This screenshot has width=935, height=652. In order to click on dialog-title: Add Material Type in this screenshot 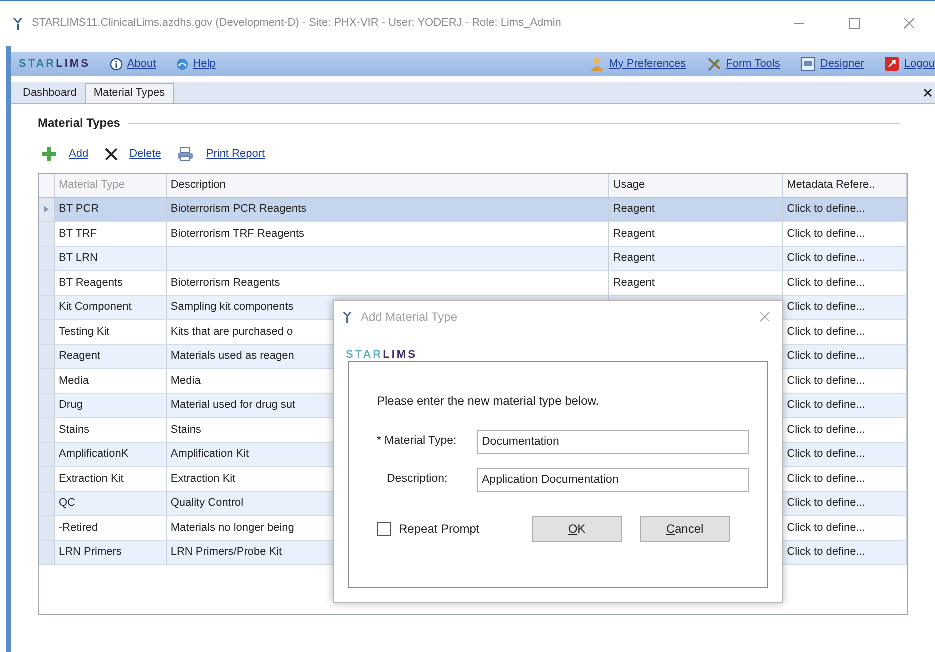, I will do `click(409, 317)`.